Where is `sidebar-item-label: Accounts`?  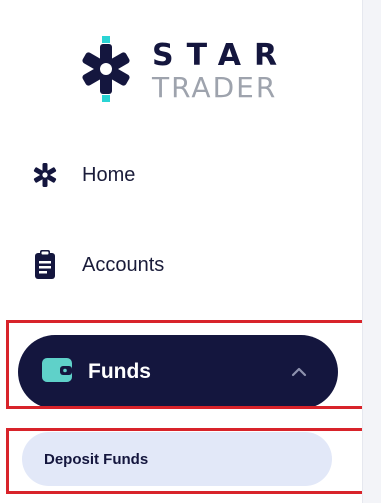 sidebar-item-label: Accounts is located at coordinates (123, 264).